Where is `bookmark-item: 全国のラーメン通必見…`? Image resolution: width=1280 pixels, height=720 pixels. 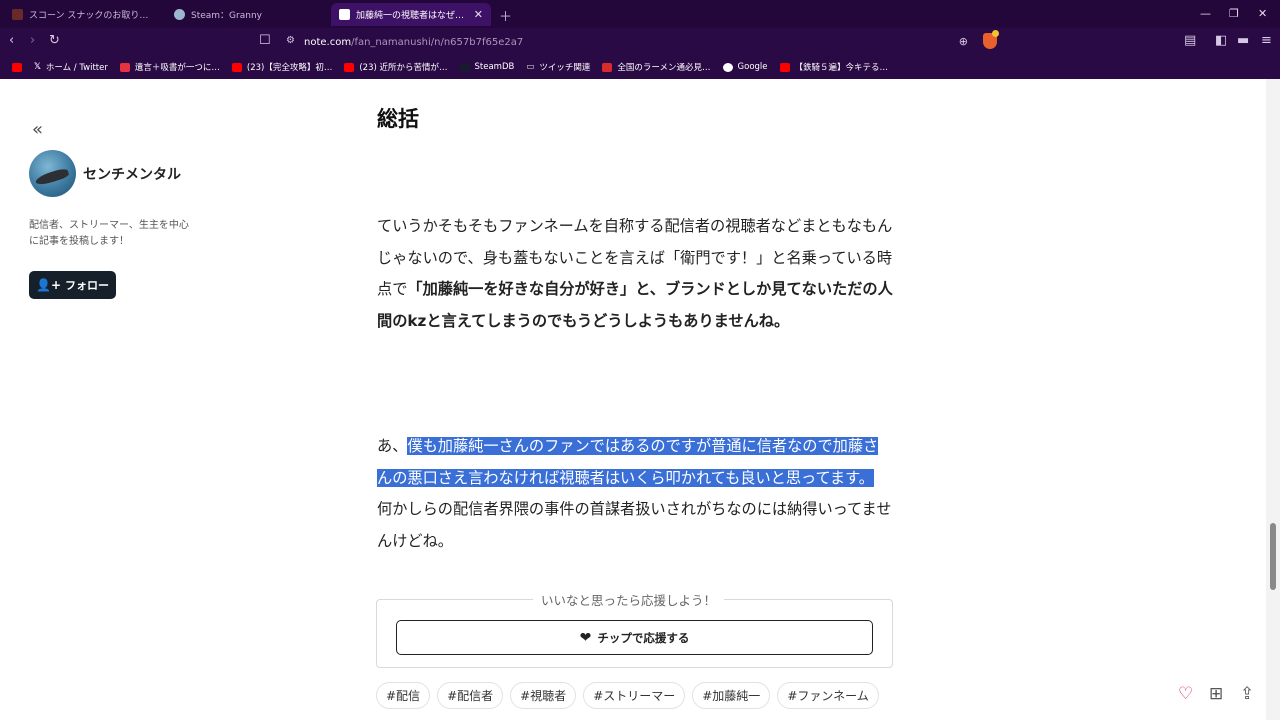 bookmark-item: 全国のラーメン通必見… is located at coordinates (656, 67).